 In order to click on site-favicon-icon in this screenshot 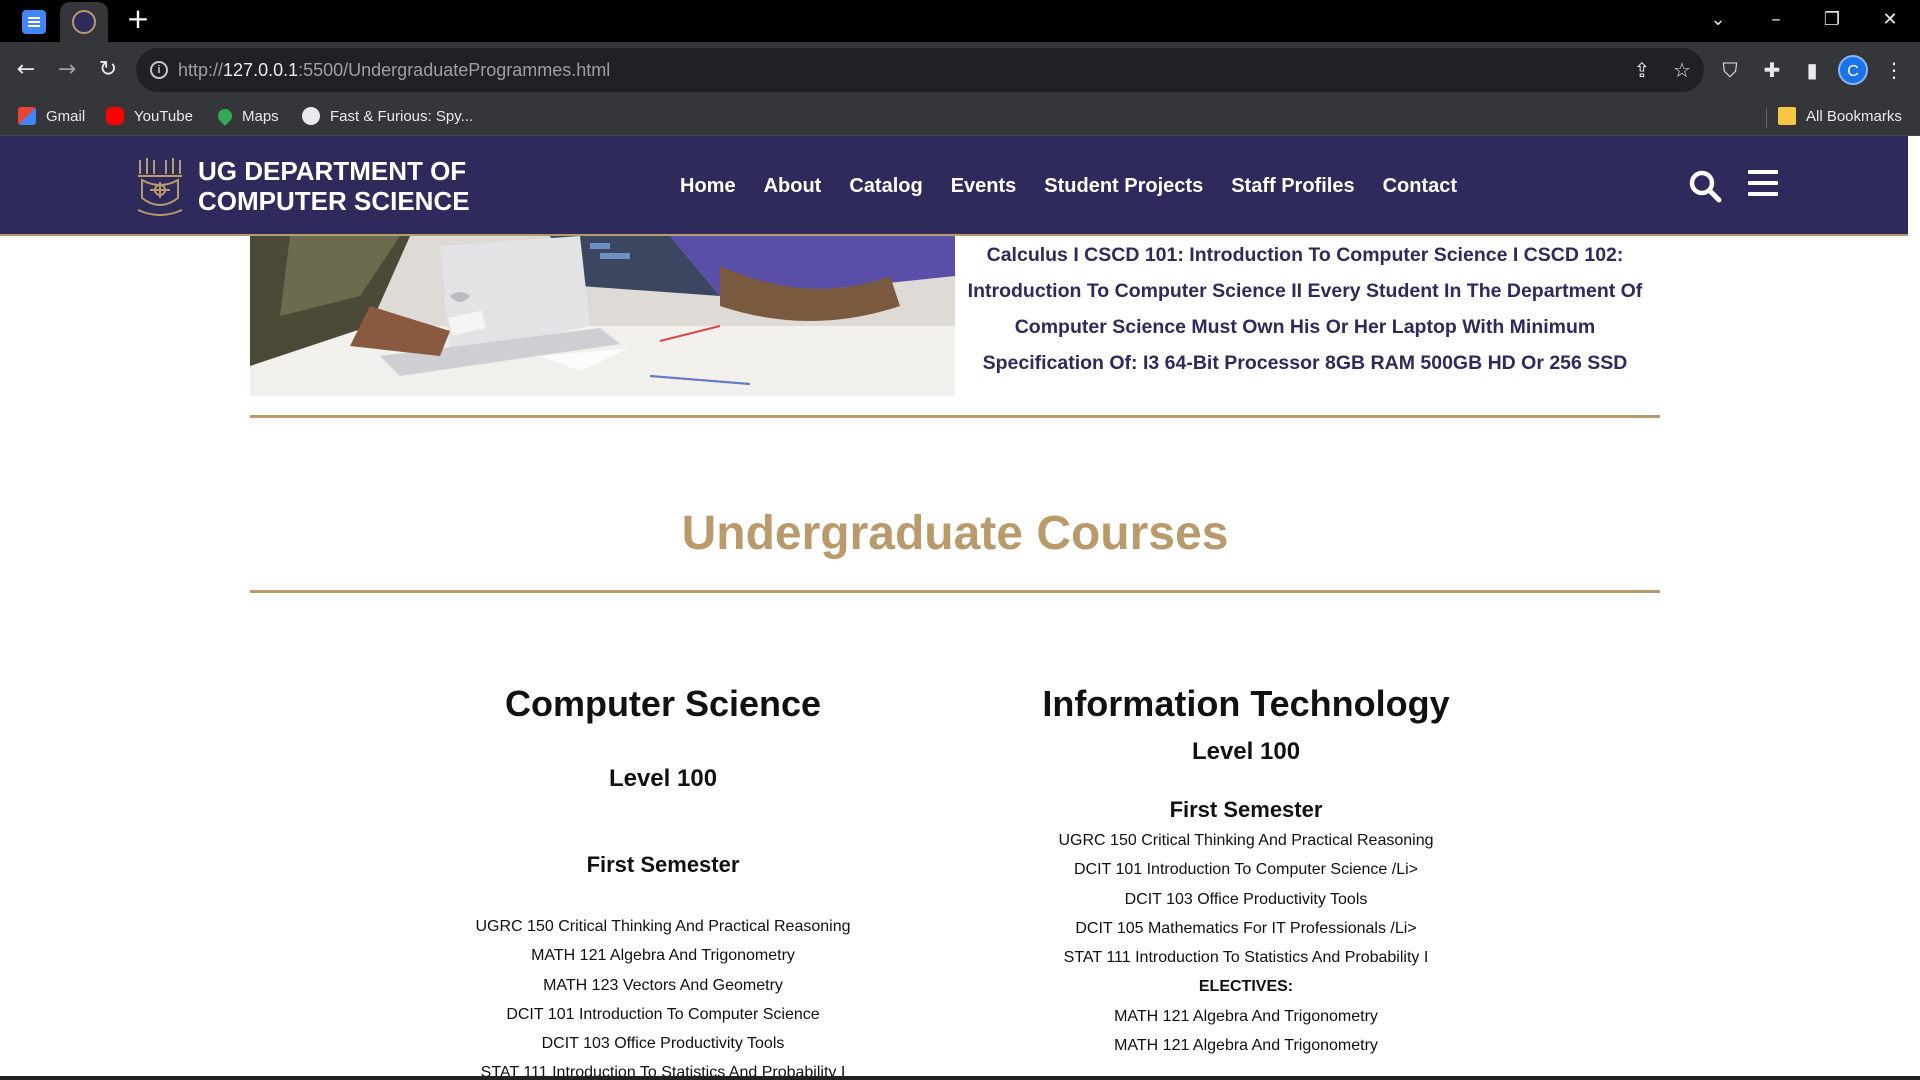, I will do `click(84, 22)`.